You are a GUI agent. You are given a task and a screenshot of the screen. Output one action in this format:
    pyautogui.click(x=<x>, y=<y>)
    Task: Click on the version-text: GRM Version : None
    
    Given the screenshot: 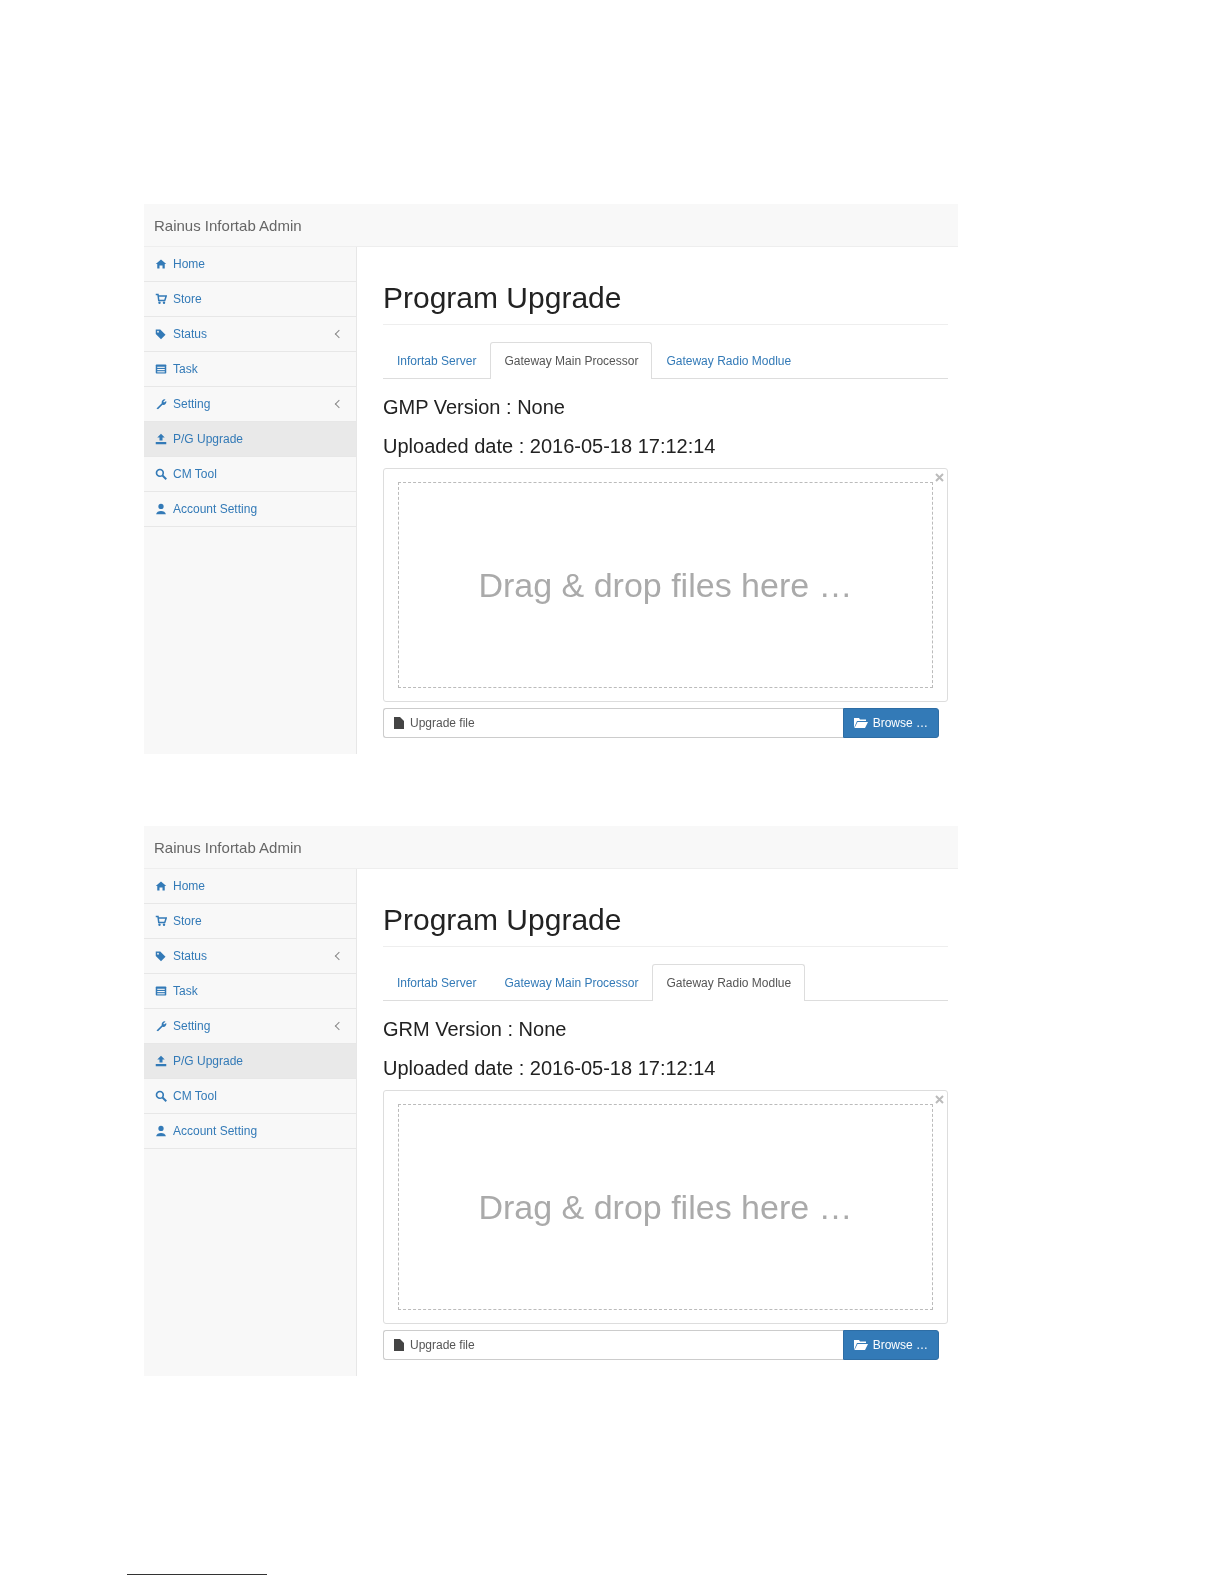 What is the action you would take?
    pyautogui.click(x=475, y=1029)
    